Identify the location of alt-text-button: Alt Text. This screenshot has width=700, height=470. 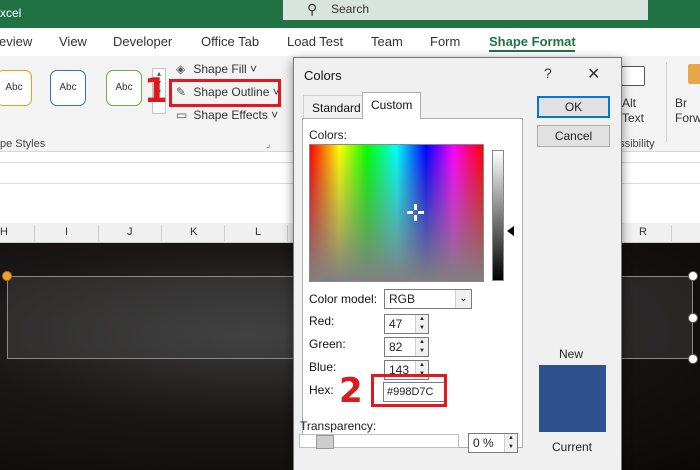
(633, 111).